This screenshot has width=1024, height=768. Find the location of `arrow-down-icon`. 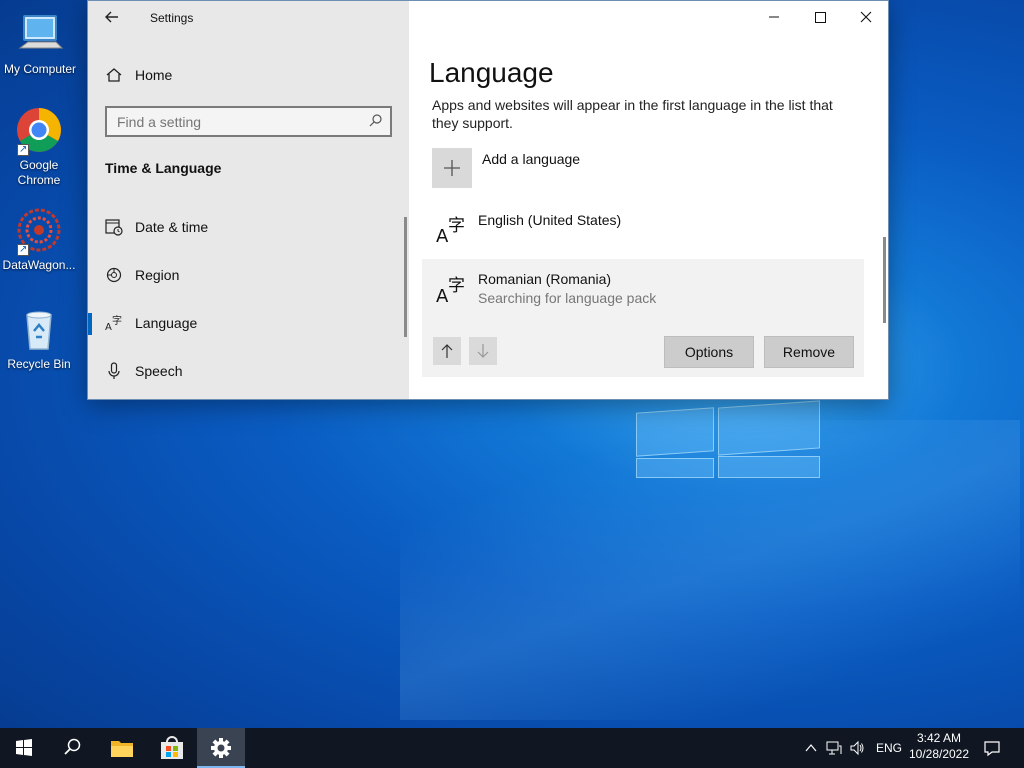

arrow-down-icon is located at coordinates (483, 351).